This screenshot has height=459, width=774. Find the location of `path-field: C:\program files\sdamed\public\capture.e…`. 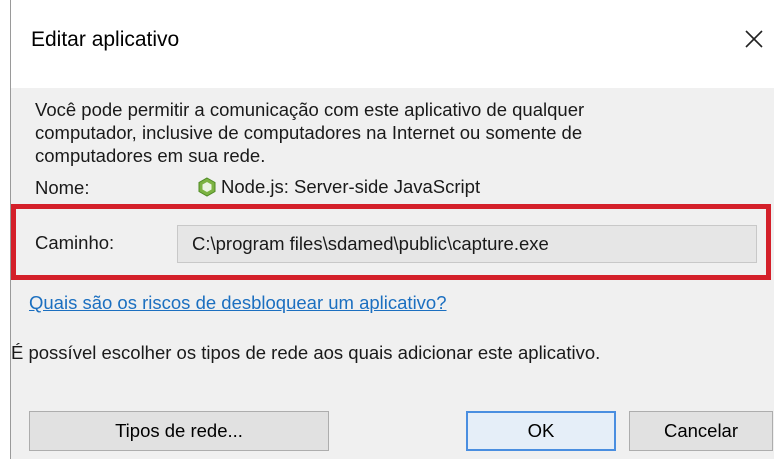

path-field: C:\program files\sdamed\public\capture.e… is located at coordinates (467, 244).